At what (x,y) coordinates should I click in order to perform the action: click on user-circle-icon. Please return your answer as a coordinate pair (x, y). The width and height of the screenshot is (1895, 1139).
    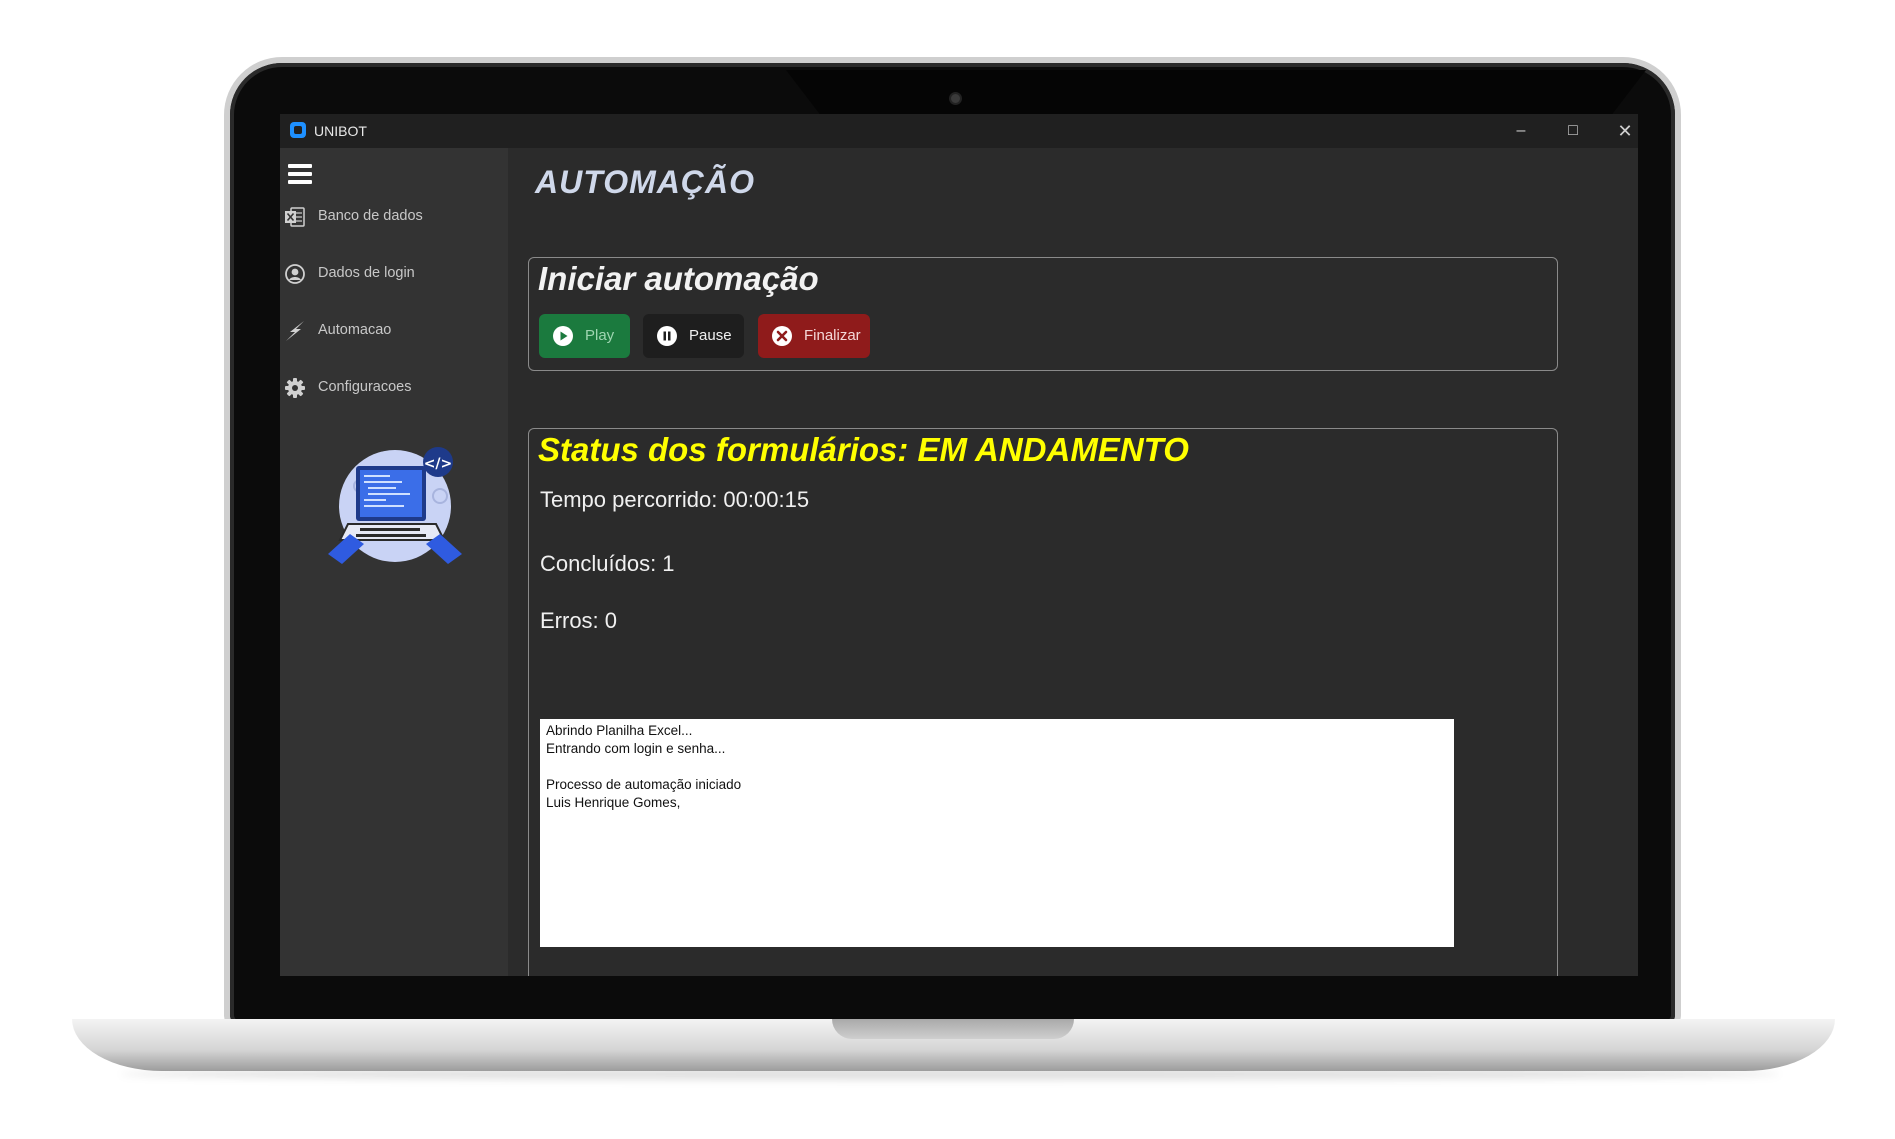
    Looking at the image, I should click on (295, 274).